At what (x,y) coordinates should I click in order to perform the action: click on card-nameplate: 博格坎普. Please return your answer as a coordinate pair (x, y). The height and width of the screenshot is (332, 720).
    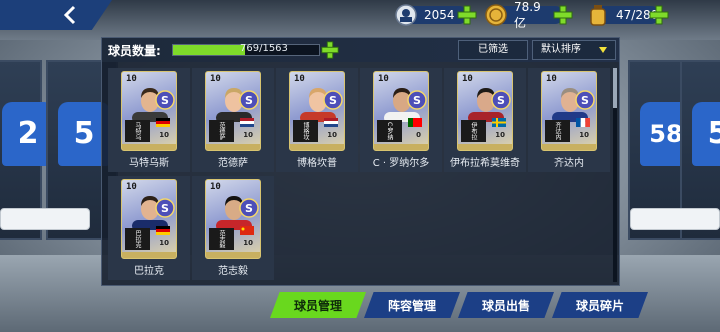
    Looking at the image, I should click on (305, 131).